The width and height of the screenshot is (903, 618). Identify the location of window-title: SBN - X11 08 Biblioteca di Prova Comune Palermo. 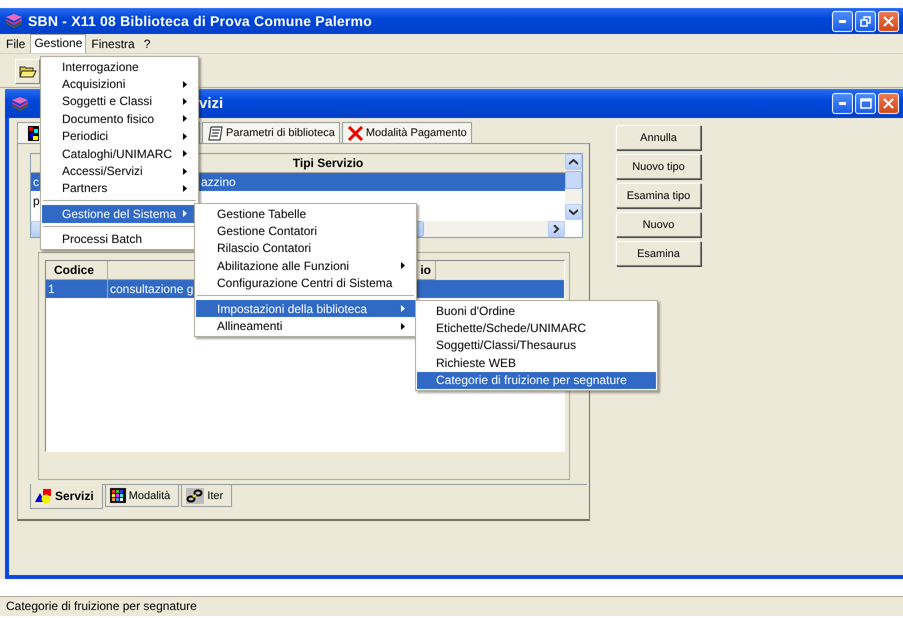
(200, 21).